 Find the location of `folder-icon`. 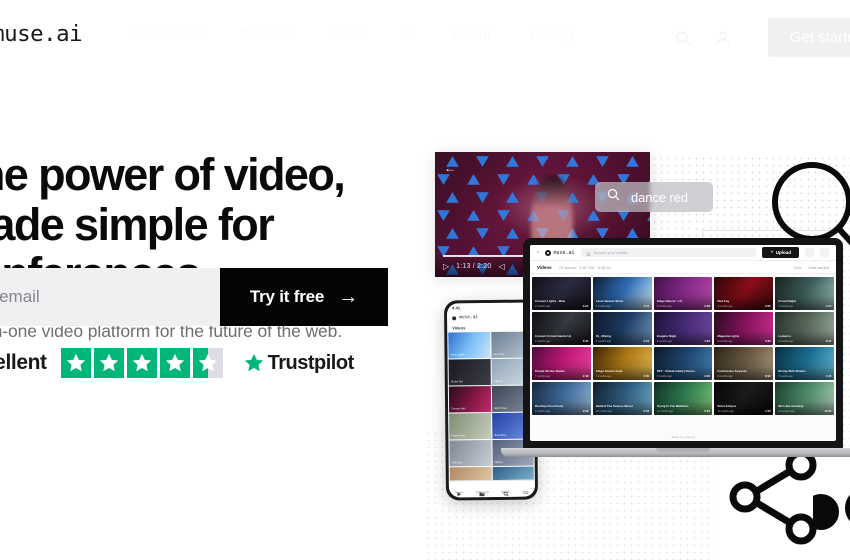

folder-icon is located at coordinates (482, 490).